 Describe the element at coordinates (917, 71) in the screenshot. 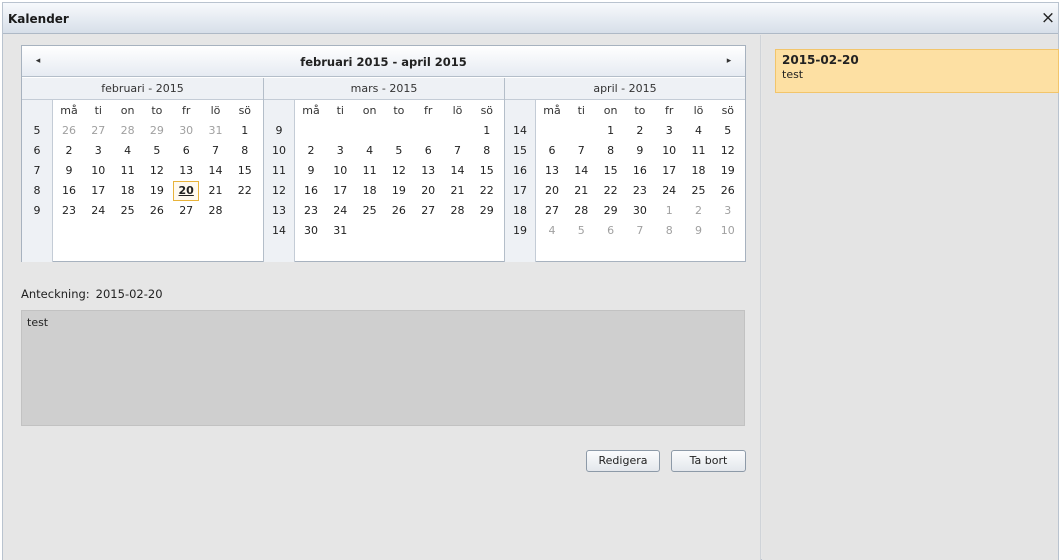

I see `note-list-item: 2015-02-20 test` at that location.